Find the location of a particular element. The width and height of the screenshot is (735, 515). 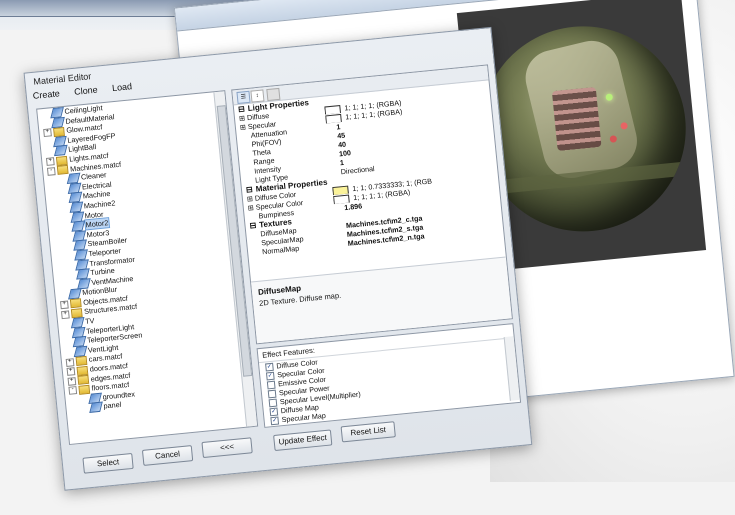

menu-clone: Clone is located at coordinates (86, 91).